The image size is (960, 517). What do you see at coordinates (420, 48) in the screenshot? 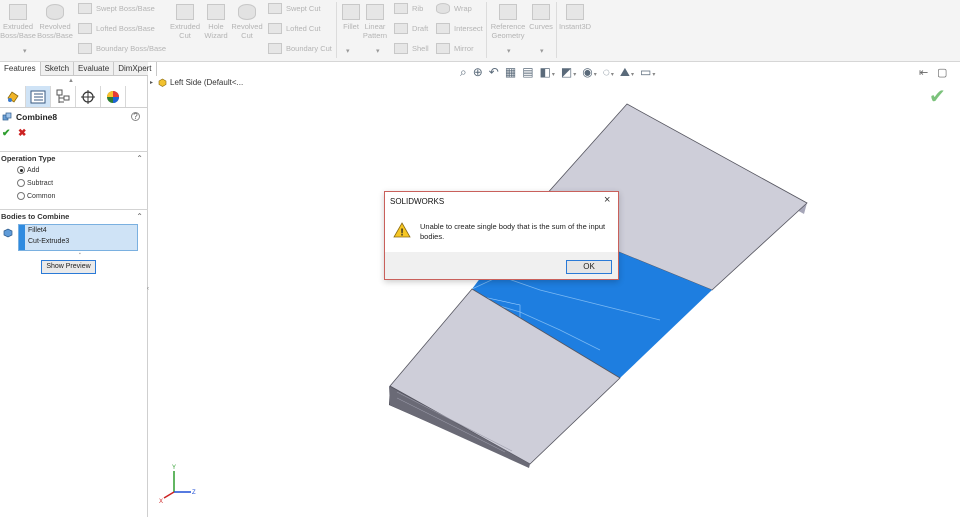
I see `shell-label: Shell` at bounding box center [420, 48].